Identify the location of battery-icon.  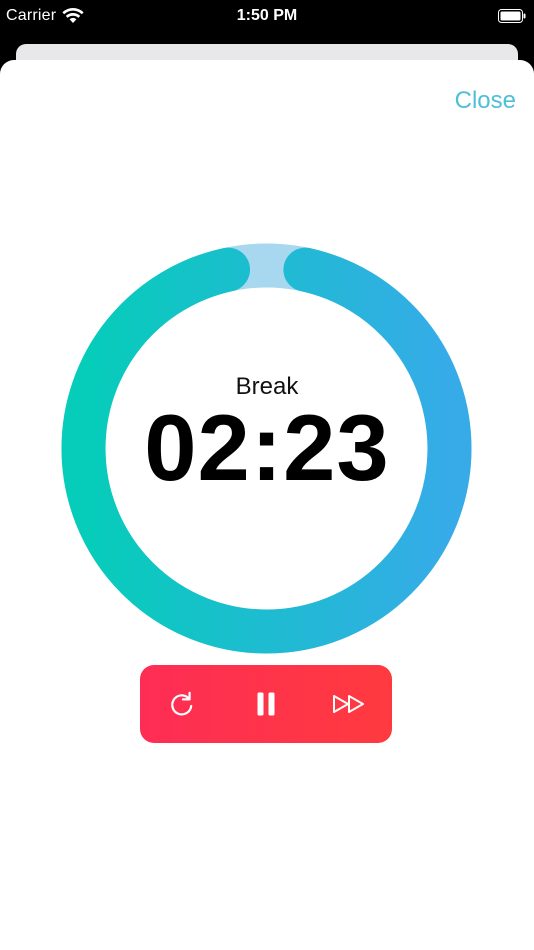
(512, 16).